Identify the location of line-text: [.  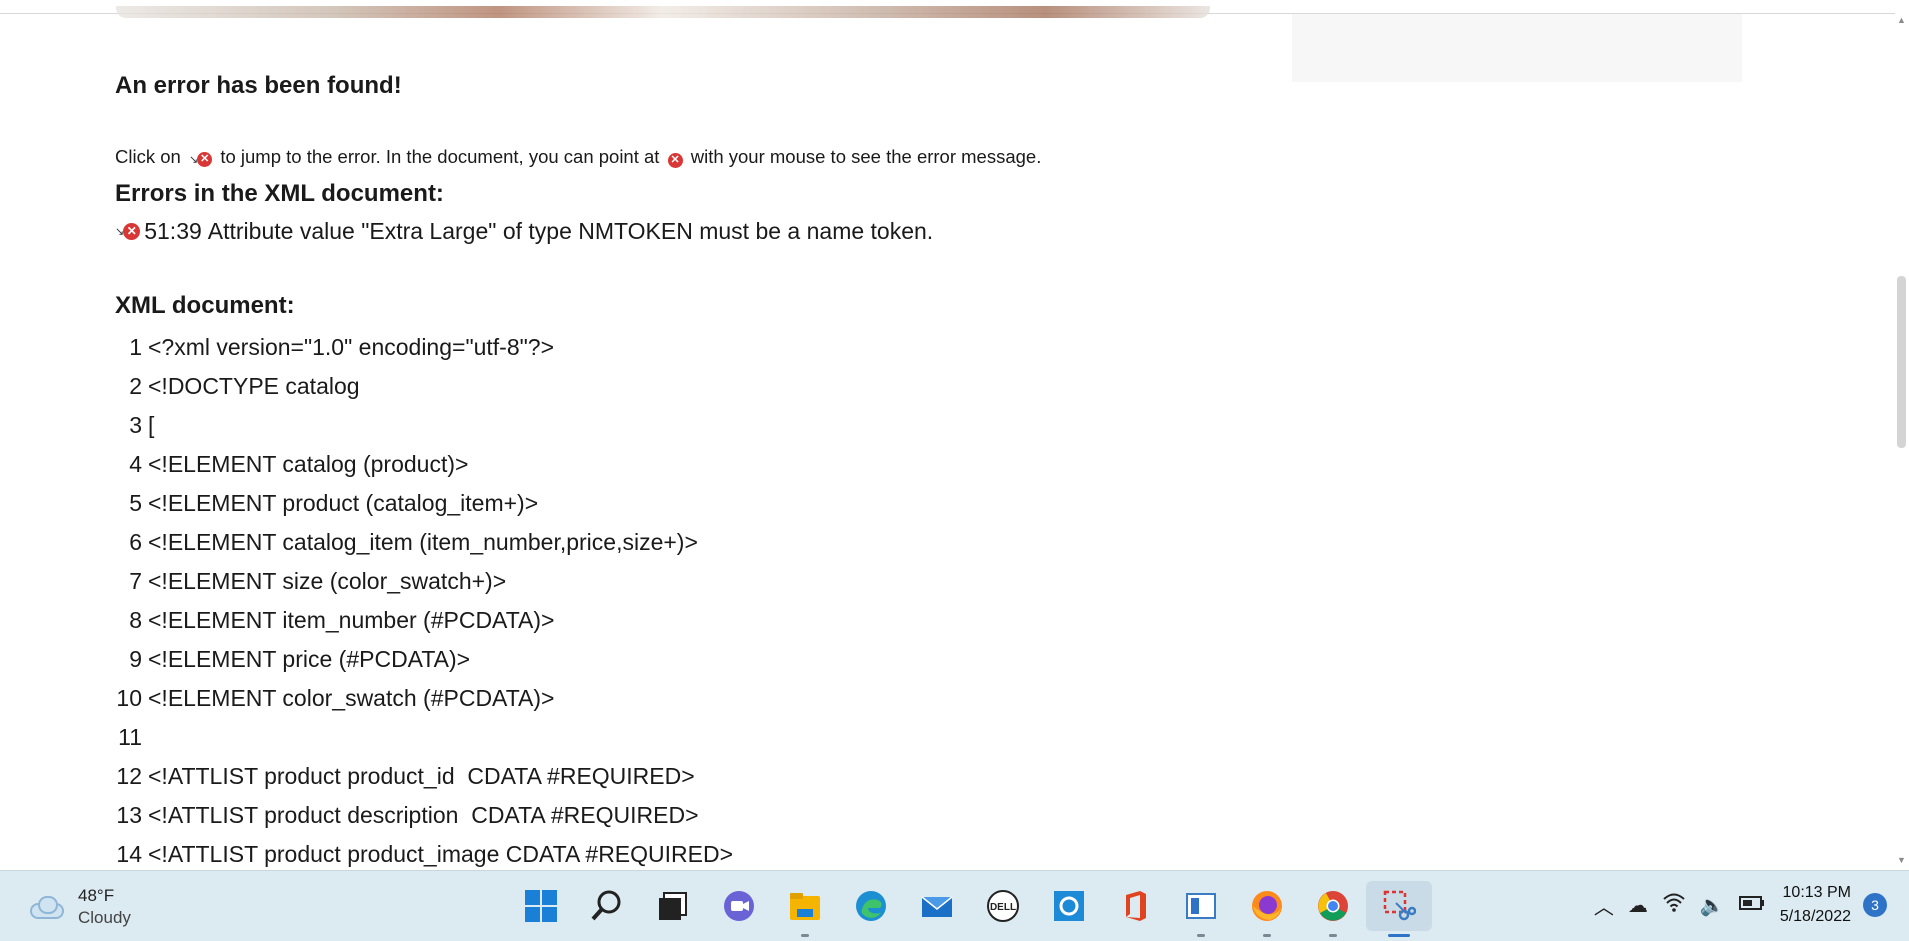
(151, 425).